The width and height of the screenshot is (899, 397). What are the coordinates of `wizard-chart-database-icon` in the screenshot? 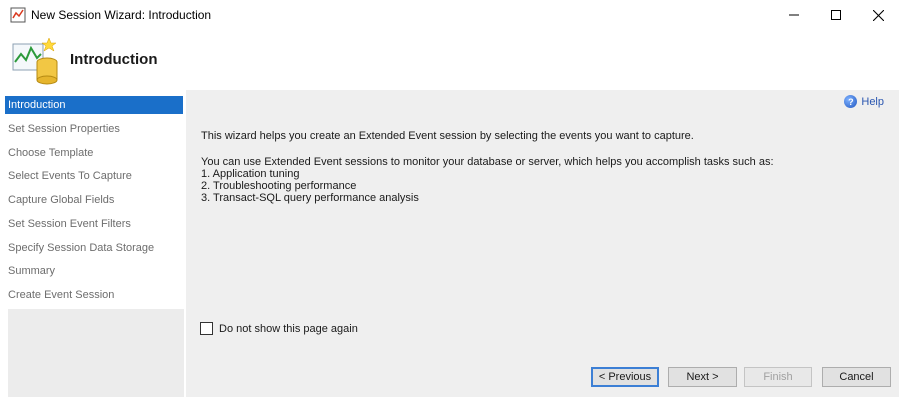 It's located at (35, 61).